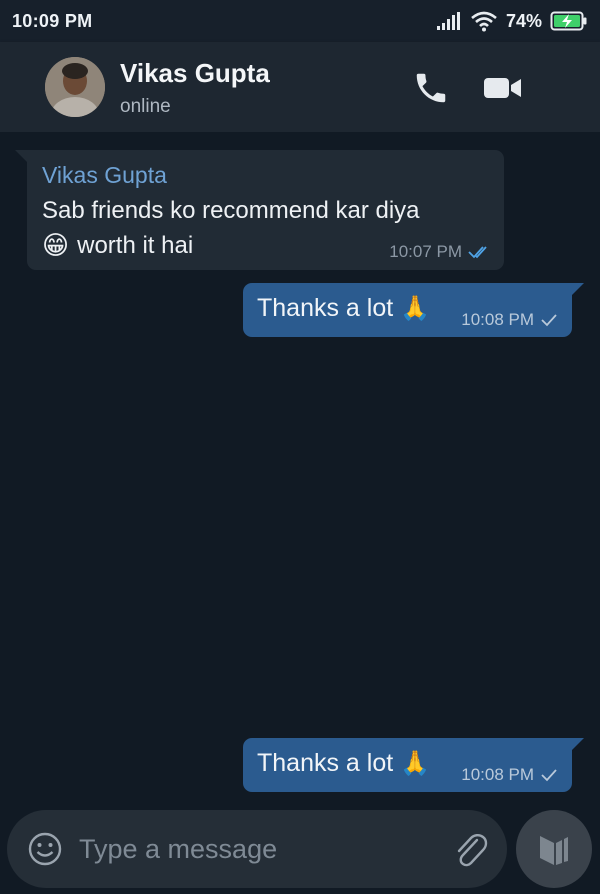  I want to click on contact-name: Vikas Gupta, so click(195, 73).